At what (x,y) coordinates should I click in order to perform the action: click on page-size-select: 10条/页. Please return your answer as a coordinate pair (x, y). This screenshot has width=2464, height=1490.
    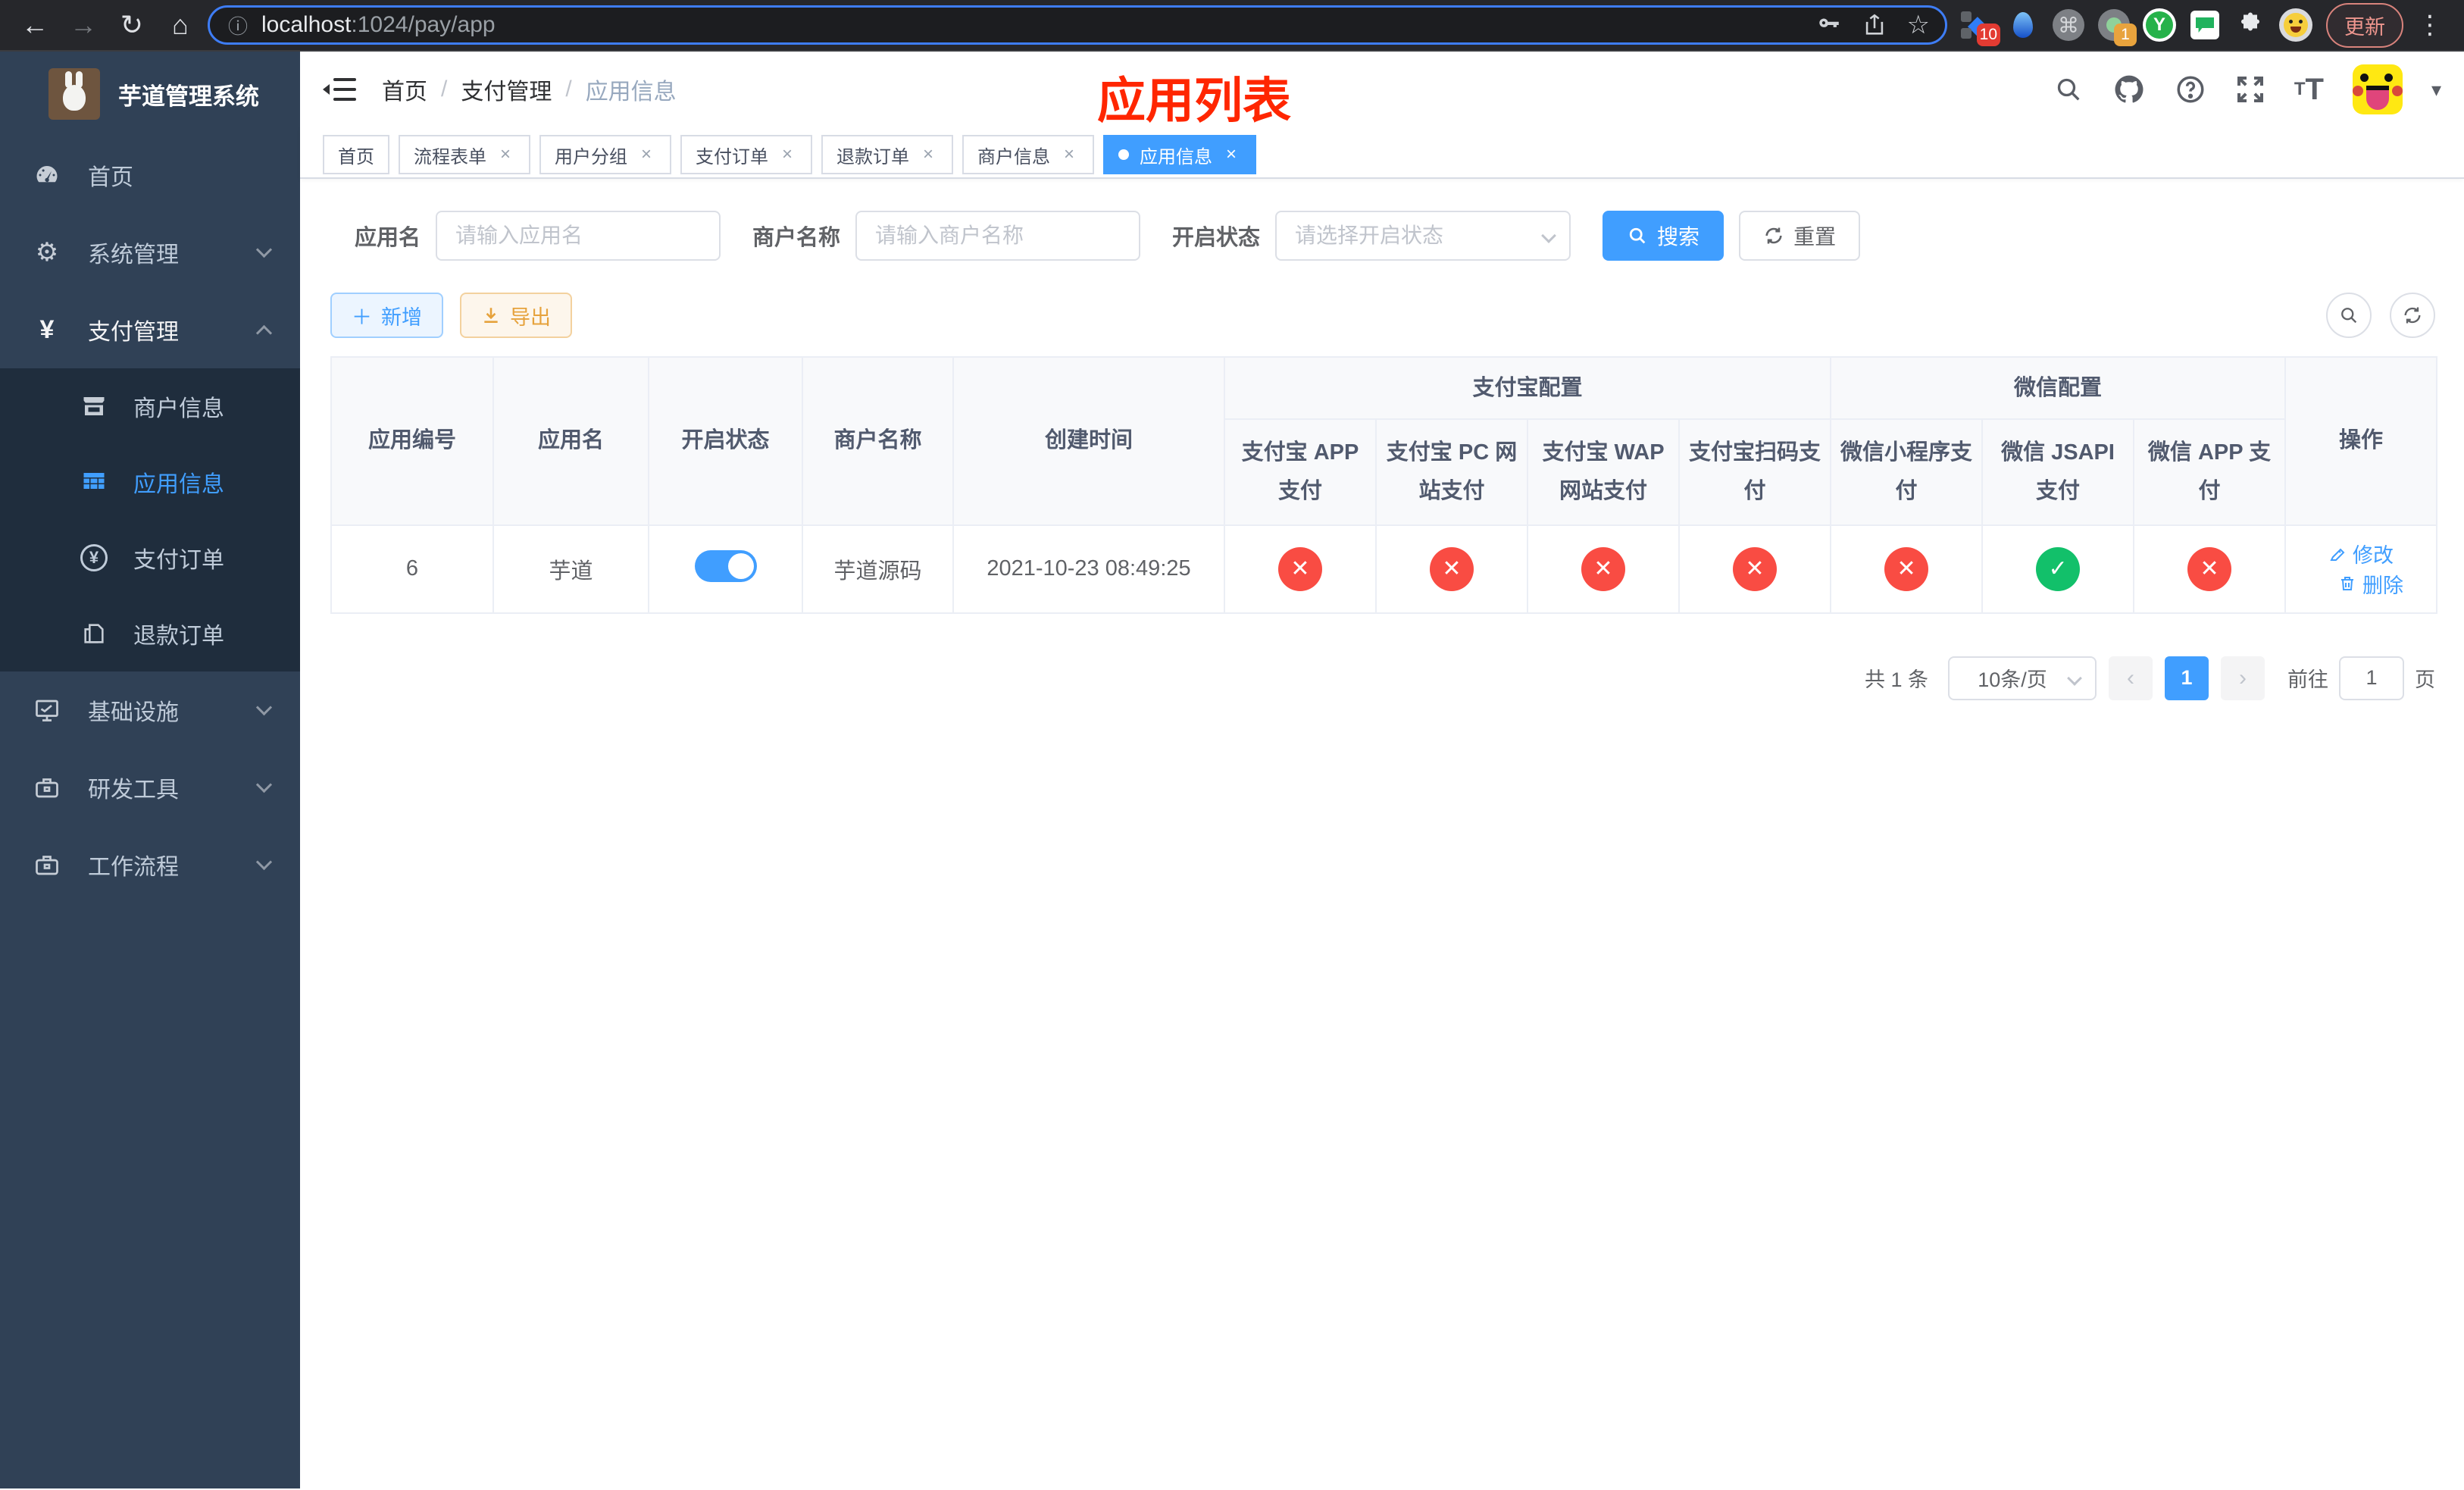
    Looking at the image, I should click on (2022, 678).